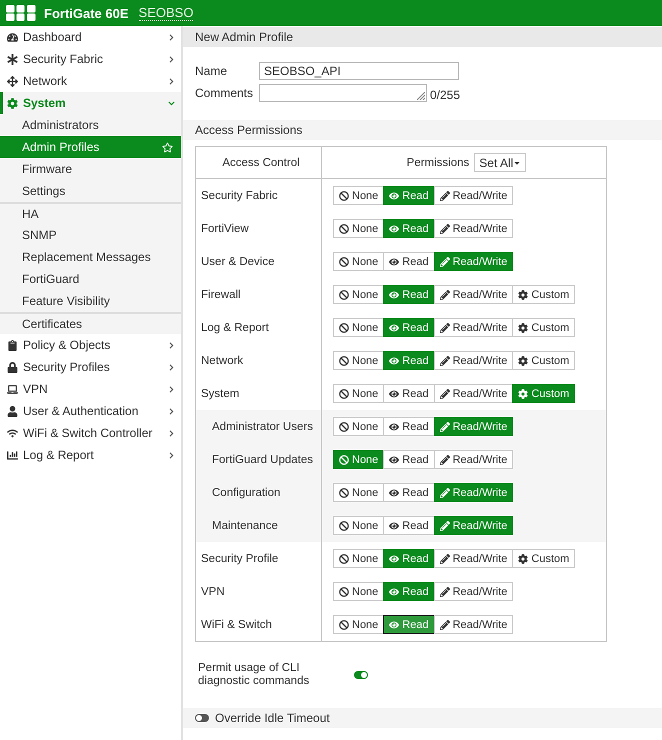  Describe the element at coordinates (90, 235) in the screenshot. I see `sidebar-subitem: SNMP` at that location.